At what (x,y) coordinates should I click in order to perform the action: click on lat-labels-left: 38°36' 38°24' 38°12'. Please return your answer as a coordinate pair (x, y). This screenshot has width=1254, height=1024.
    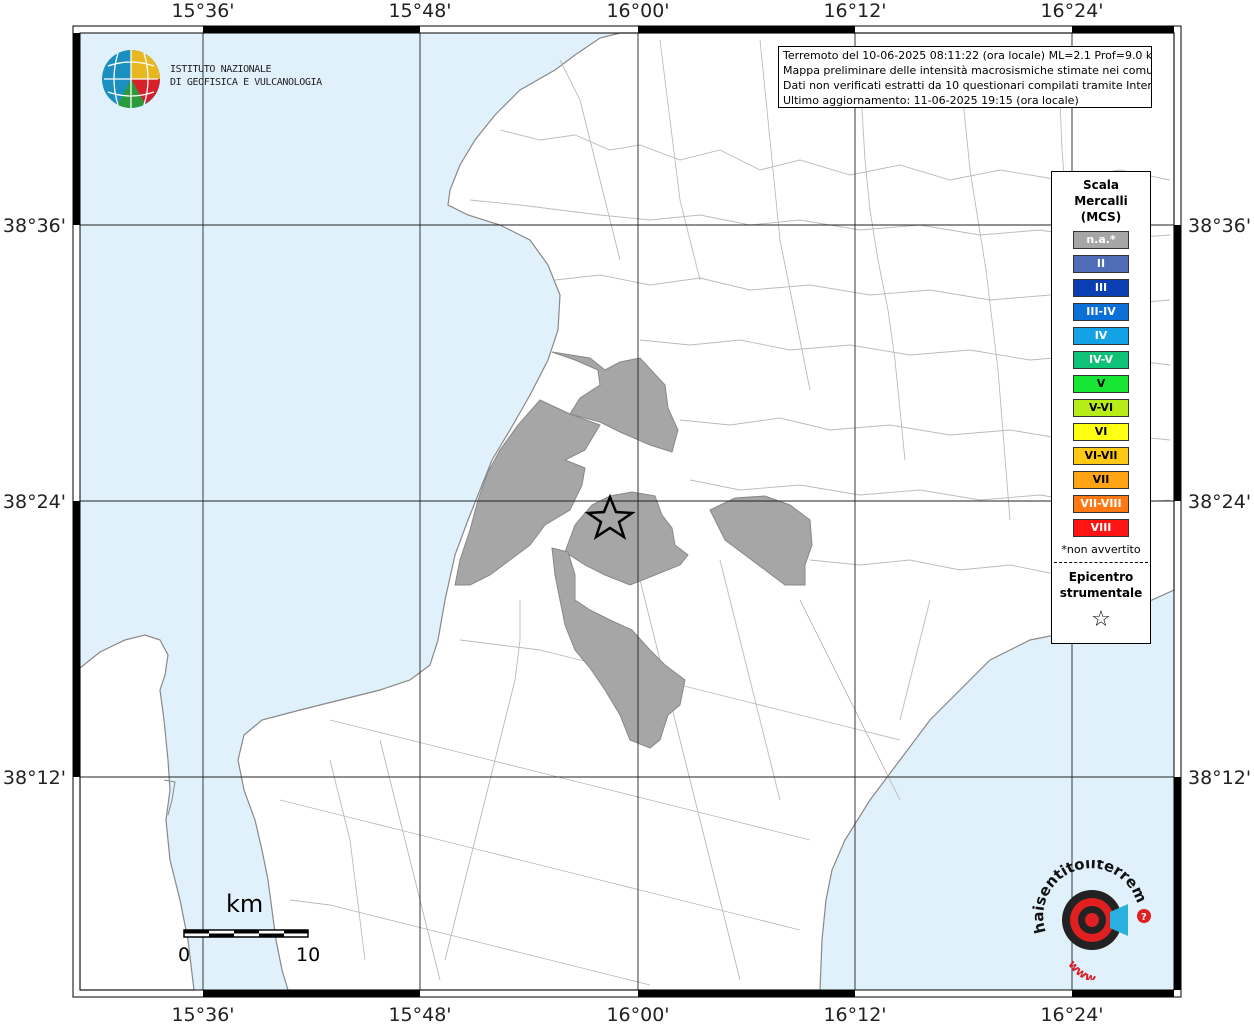
    Looking at the image, I should click on (34, 502).